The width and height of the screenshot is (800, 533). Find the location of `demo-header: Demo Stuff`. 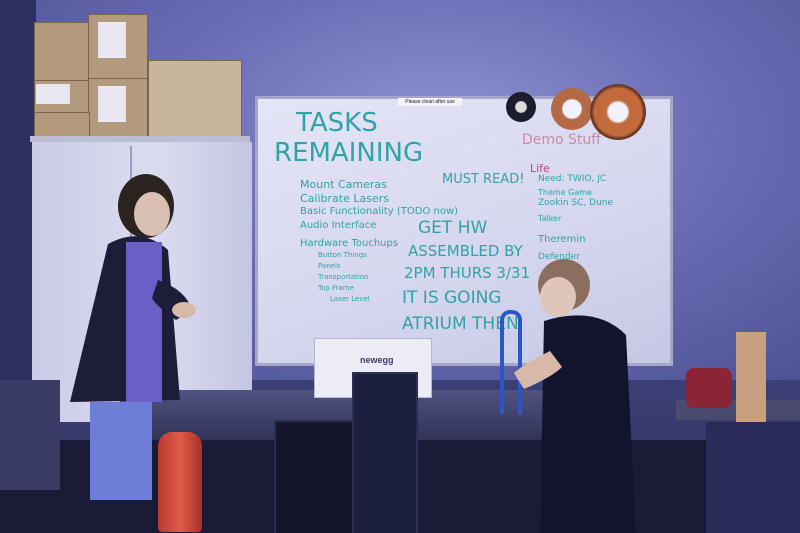

demo-header: Demo Stuff is located at coordinates (561, 140).